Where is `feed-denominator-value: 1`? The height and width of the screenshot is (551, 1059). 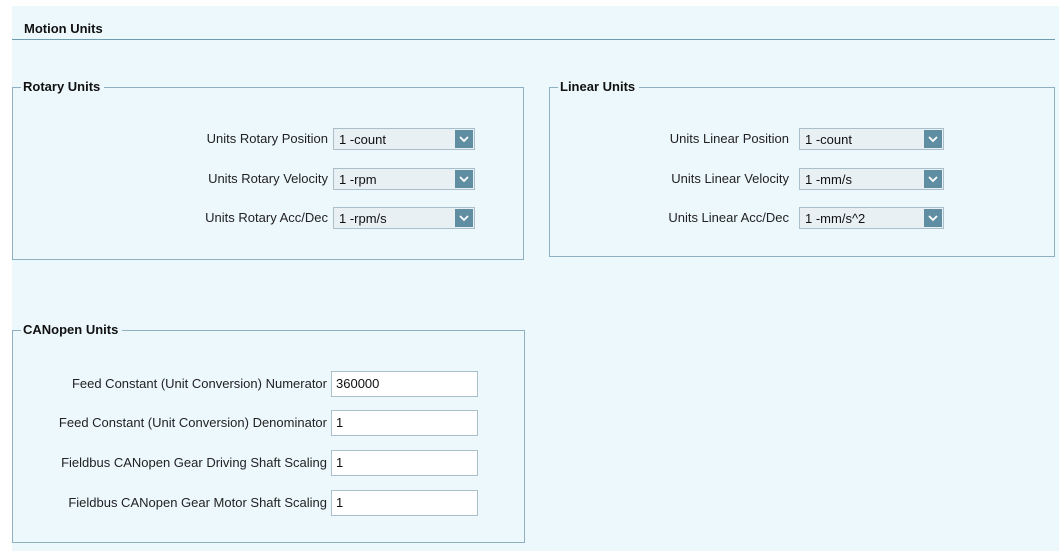 feed-denominator-value: 1 is located at coordinates (340, 422).